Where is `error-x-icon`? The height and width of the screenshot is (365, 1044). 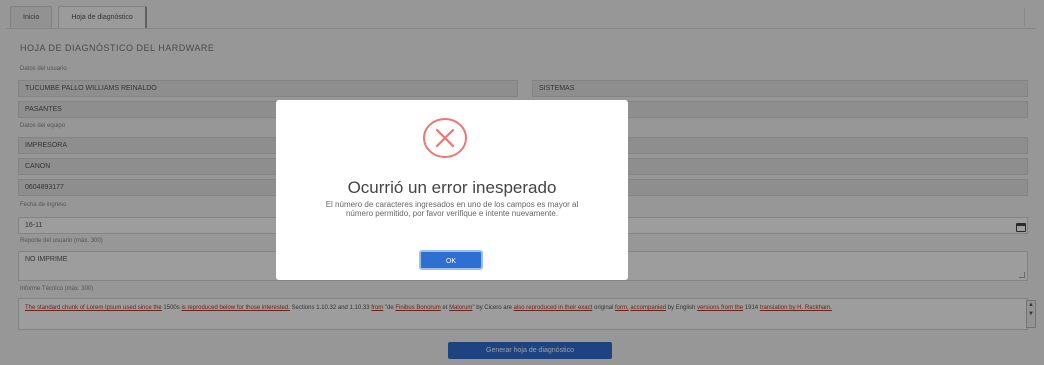 error-x-icon is located at coordinates (445, 138).